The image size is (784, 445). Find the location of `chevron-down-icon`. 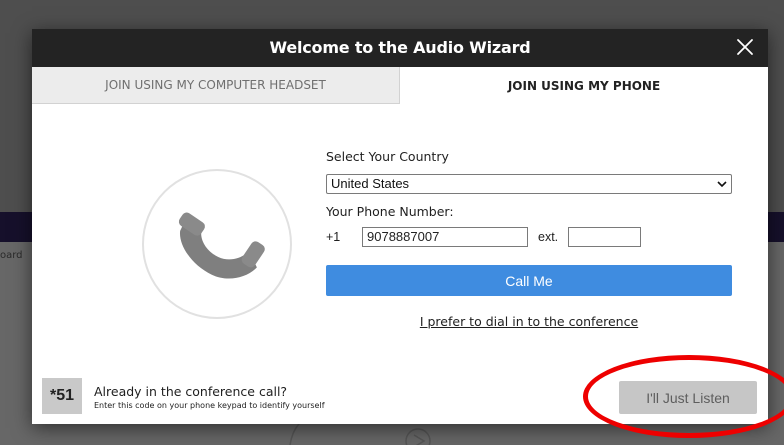

chevron-down-icon is located at coordinates (722, 184).